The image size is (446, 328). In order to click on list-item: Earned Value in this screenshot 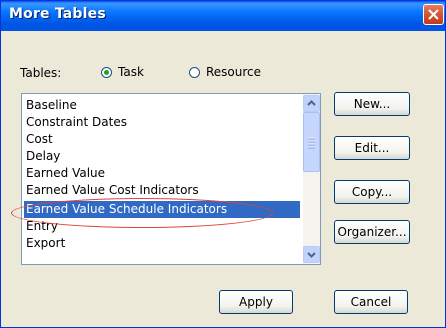, I will do `click(162, 173)`.